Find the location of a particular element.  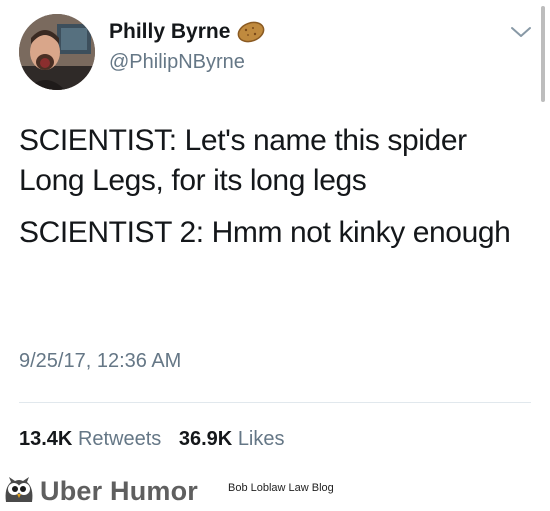

user-handle: @PhilipNByrne is located at coordinates (177, 62).